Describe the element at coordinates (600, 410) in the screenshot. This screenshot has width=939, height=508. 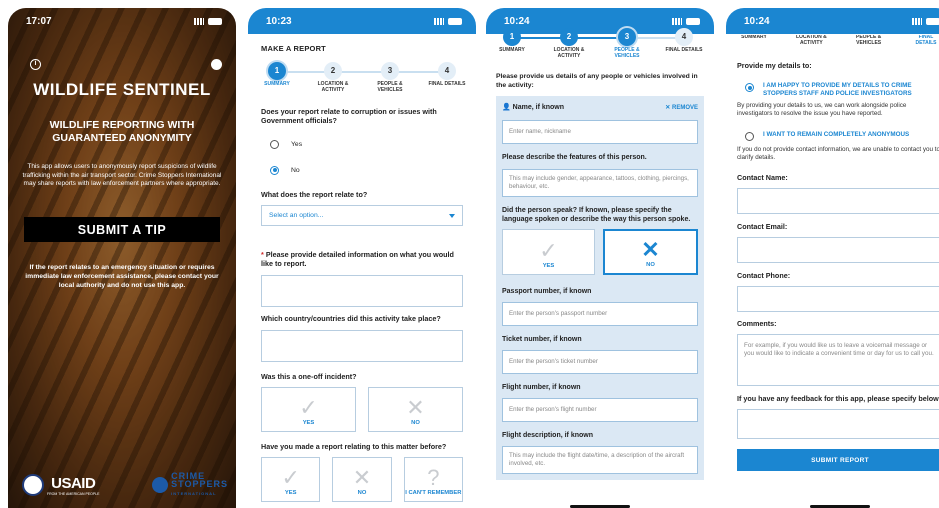
I see `flight-input: Enter the person's flight number` at that location.